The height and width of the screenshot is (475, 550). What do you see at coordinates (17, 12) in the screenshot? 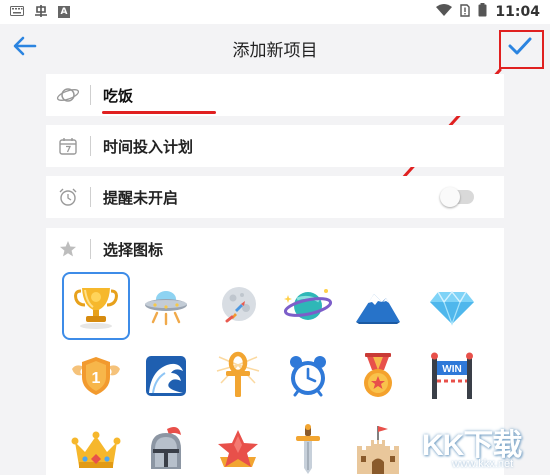
I see `keyboard-icon` at bounding box center [17, 12].